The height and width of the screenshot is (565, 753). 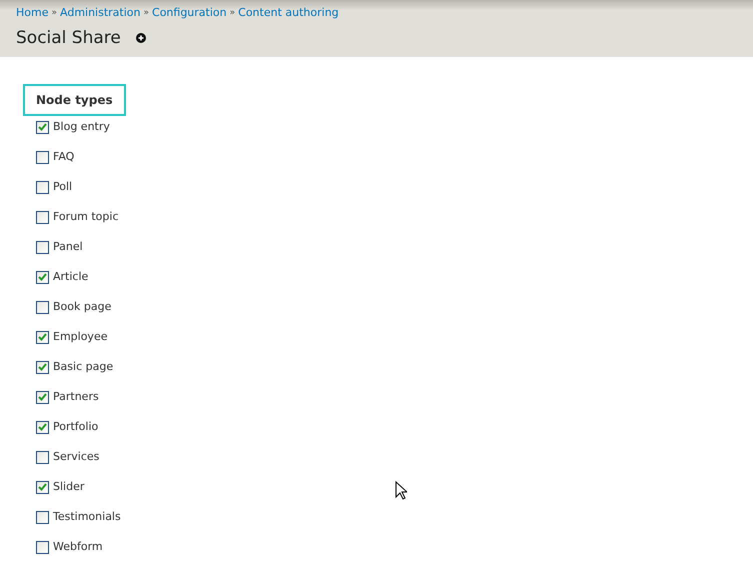 What do you see at coordinates (189, 13) in the screenshot?
I see `breadcrumb-link: Configuration` at bounding box center [189, 13].